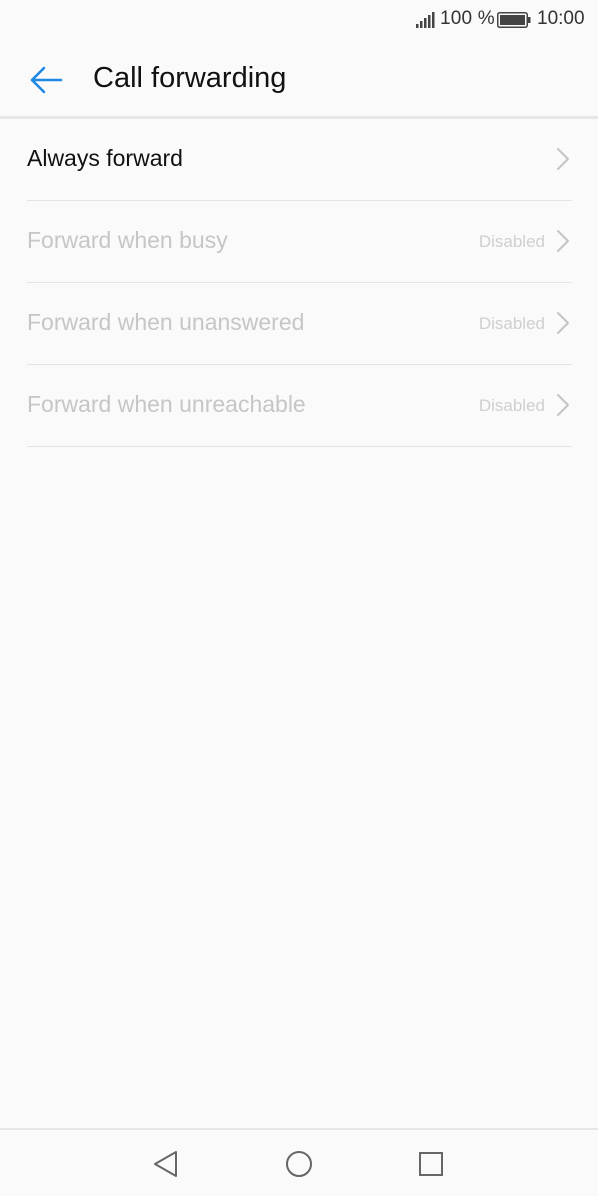 Image resolution: width=598 pixels, height=1196 pixels. I want to click on back-button, so click(46, 80).